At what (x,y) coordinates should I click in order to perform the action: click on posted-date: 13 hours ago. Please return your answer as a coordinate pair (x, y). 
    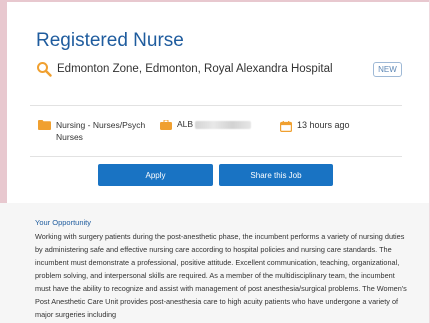
    Looking at the image, I should click on (315, 126).